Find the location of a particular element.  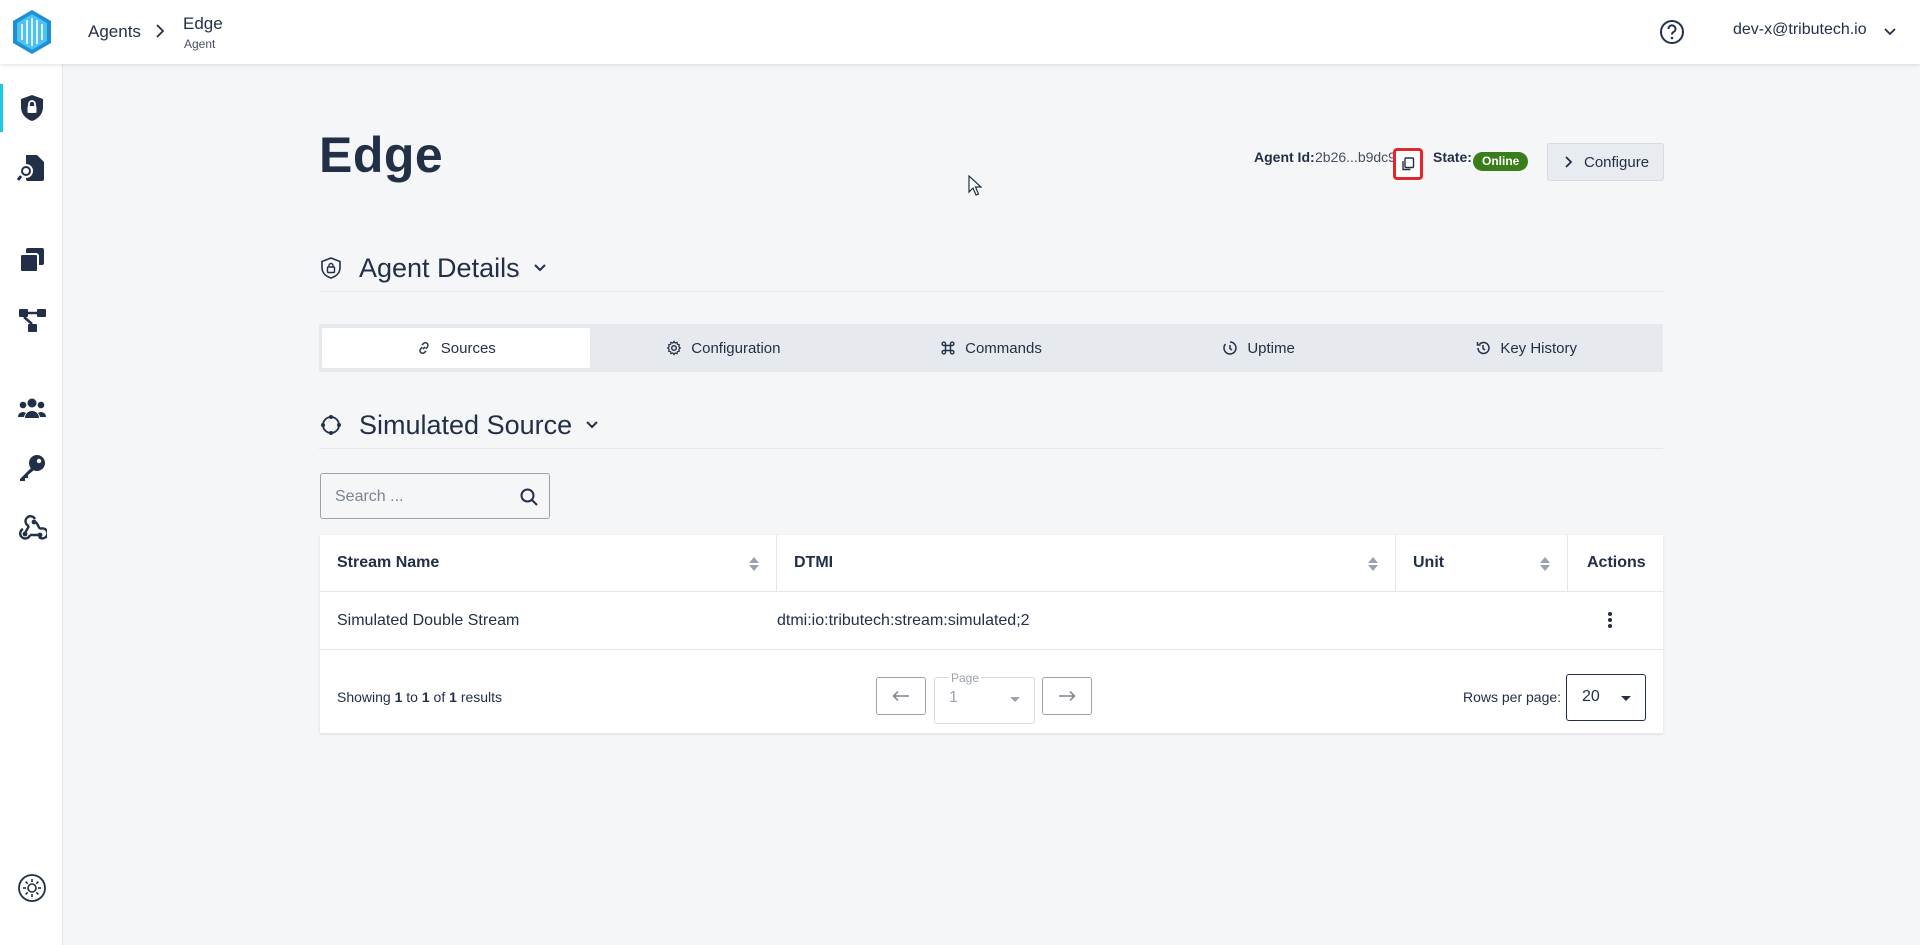

cell-dtmi: dtmi:io:tributech:stream:simulated;2 is located at coordinates (903, 620).